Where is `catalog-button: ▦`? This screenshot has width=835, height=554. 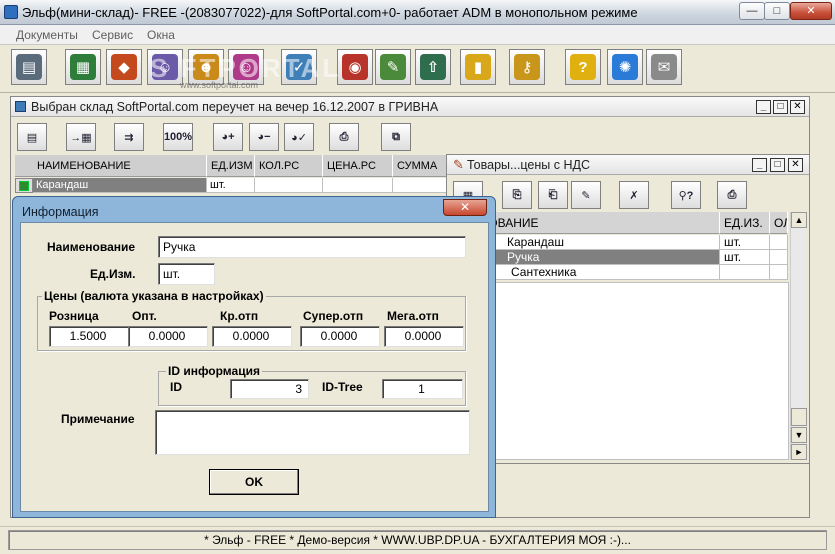 catalog-button: ▦ is located at coordinates (83, 67).